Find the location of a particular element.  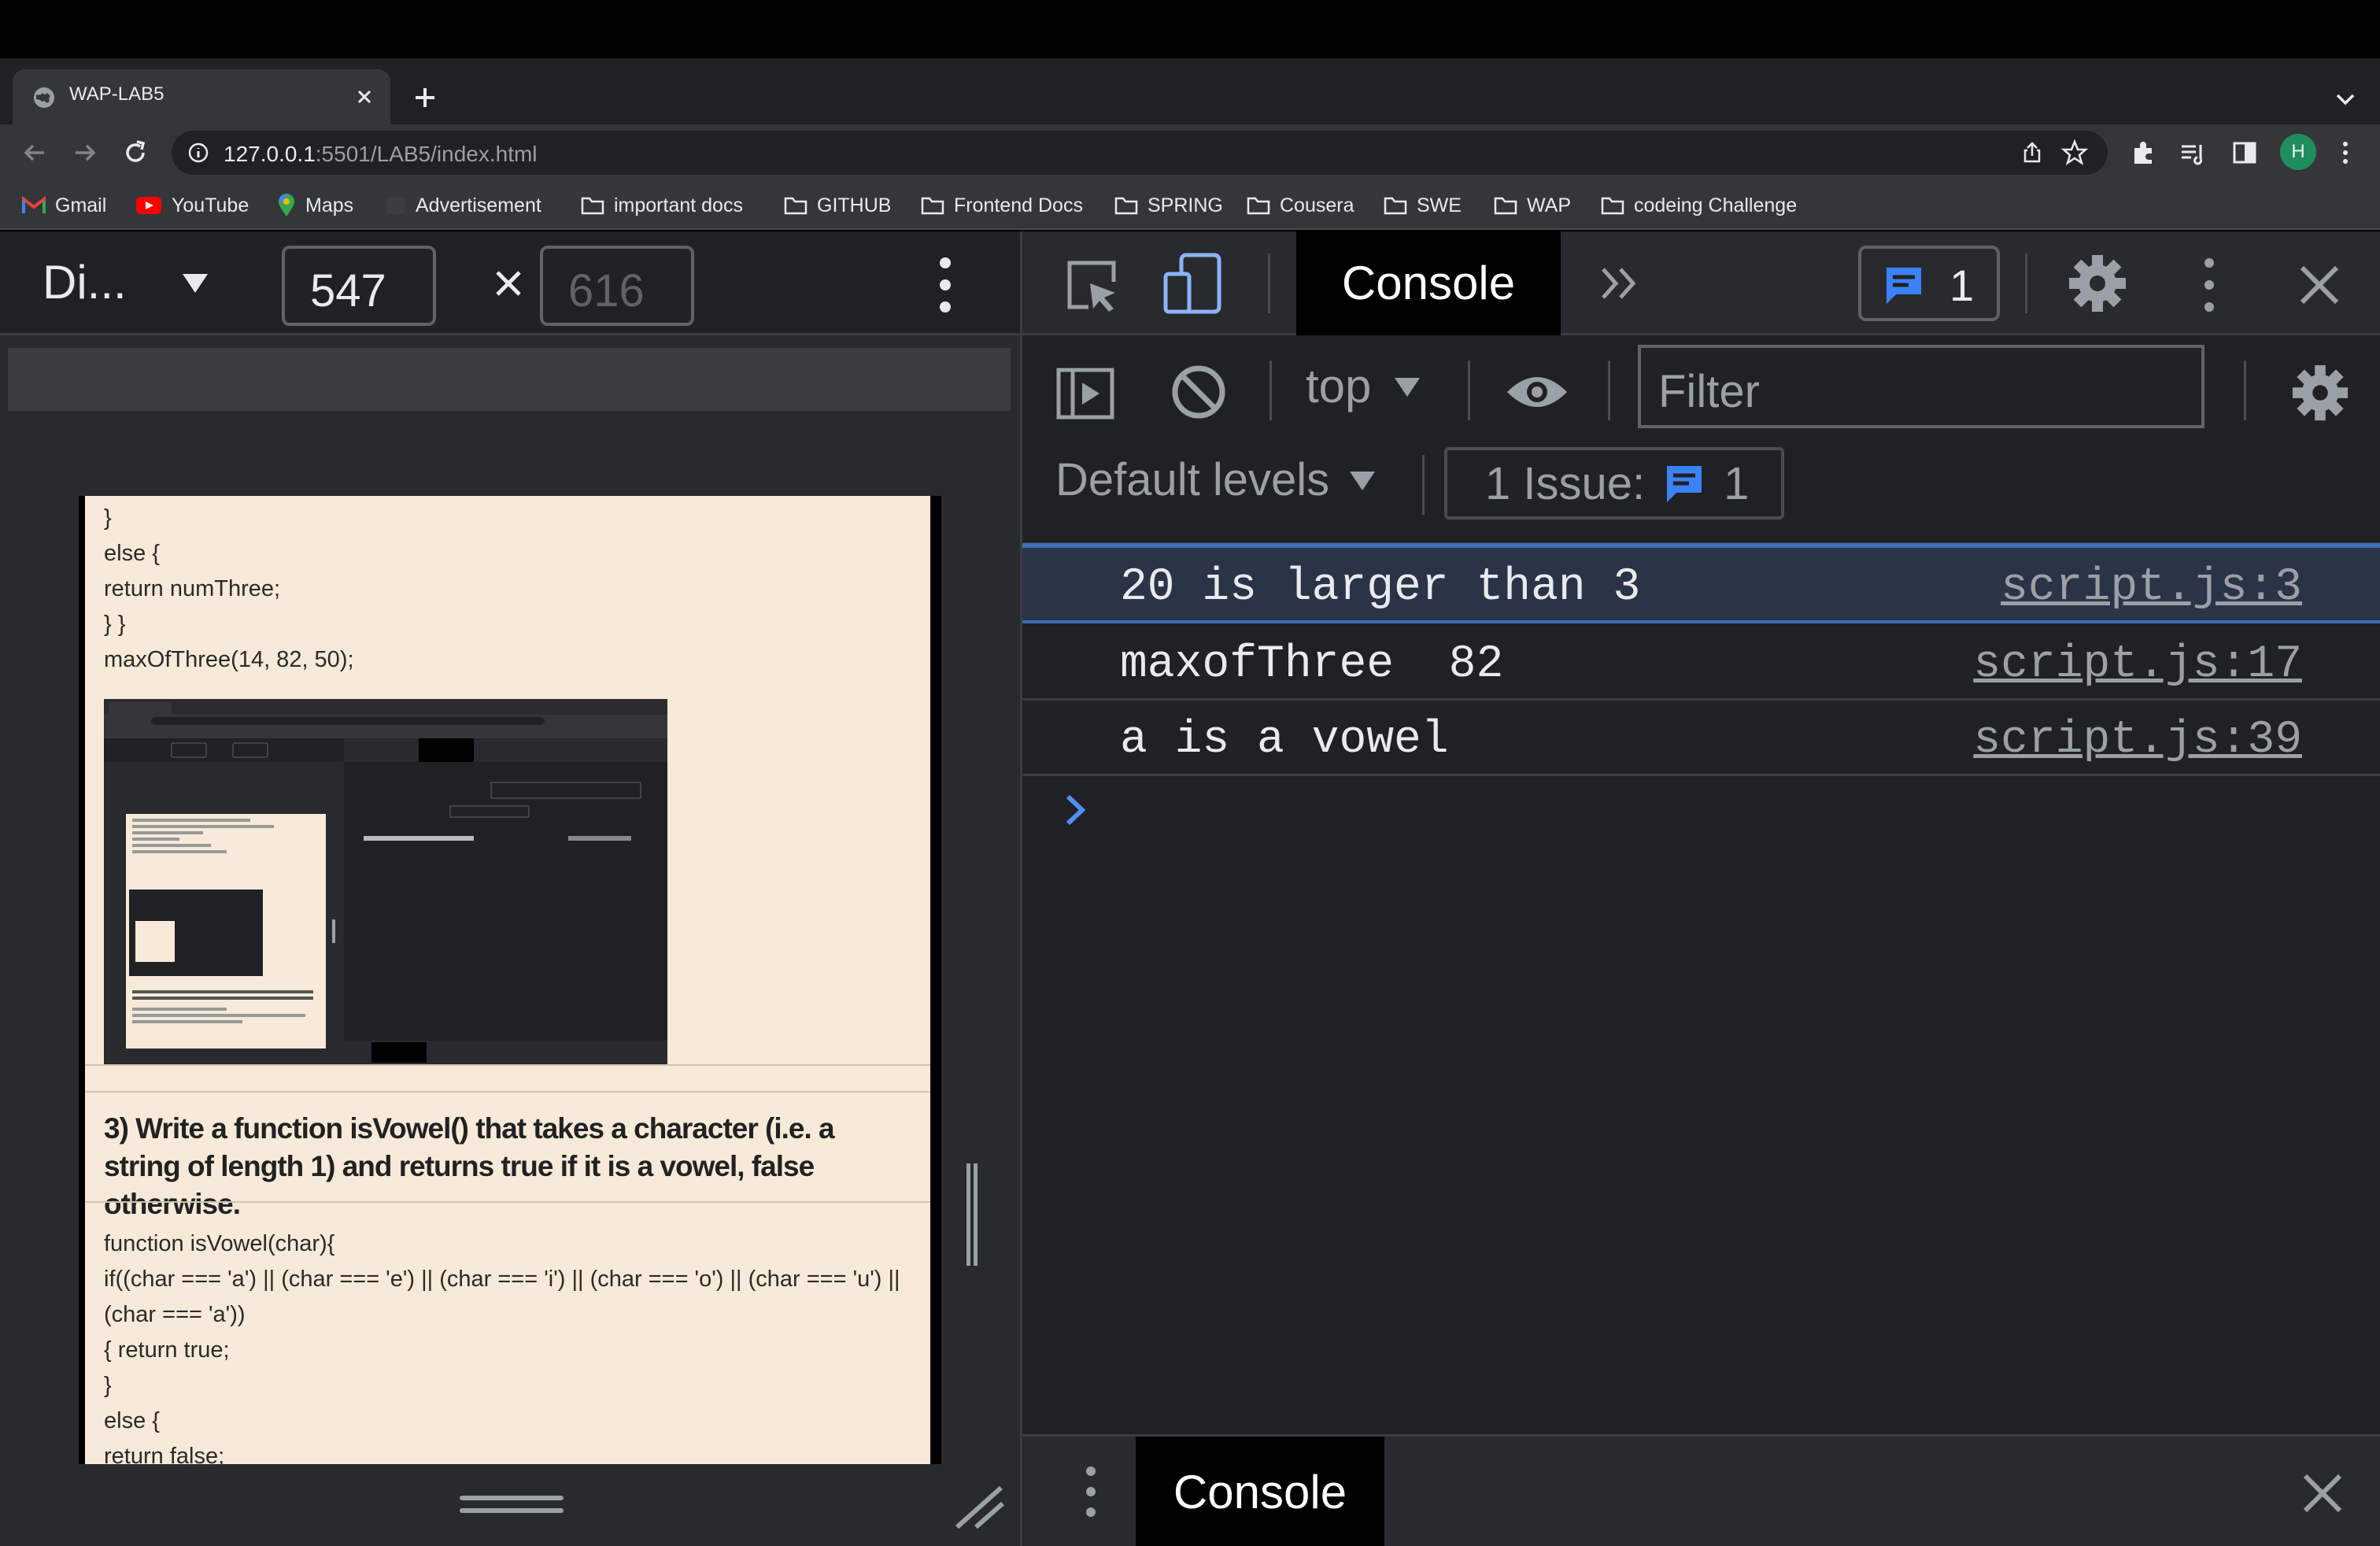

reload-icon is located at coordinates (135, 152).